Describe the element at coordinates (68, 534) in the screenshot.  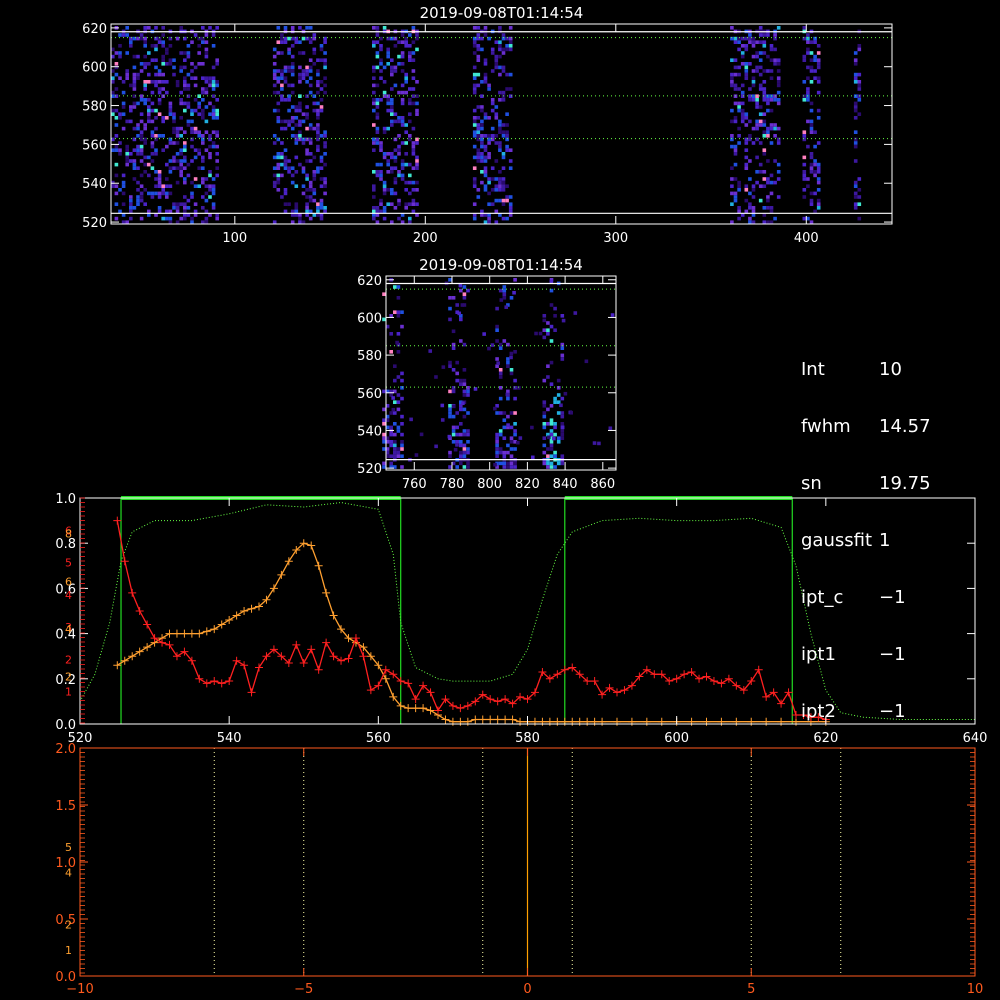
I see `y-tick-label-orange: 8` at that location.